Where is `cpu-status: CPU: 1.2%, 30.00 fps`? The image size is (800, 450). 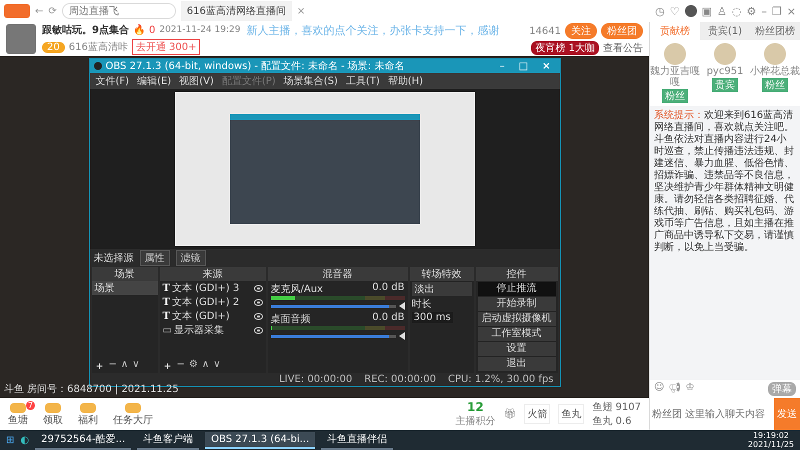 cpu-status: CPU: 1.2%, 30.00 fps is located at coordinates (501, 379).